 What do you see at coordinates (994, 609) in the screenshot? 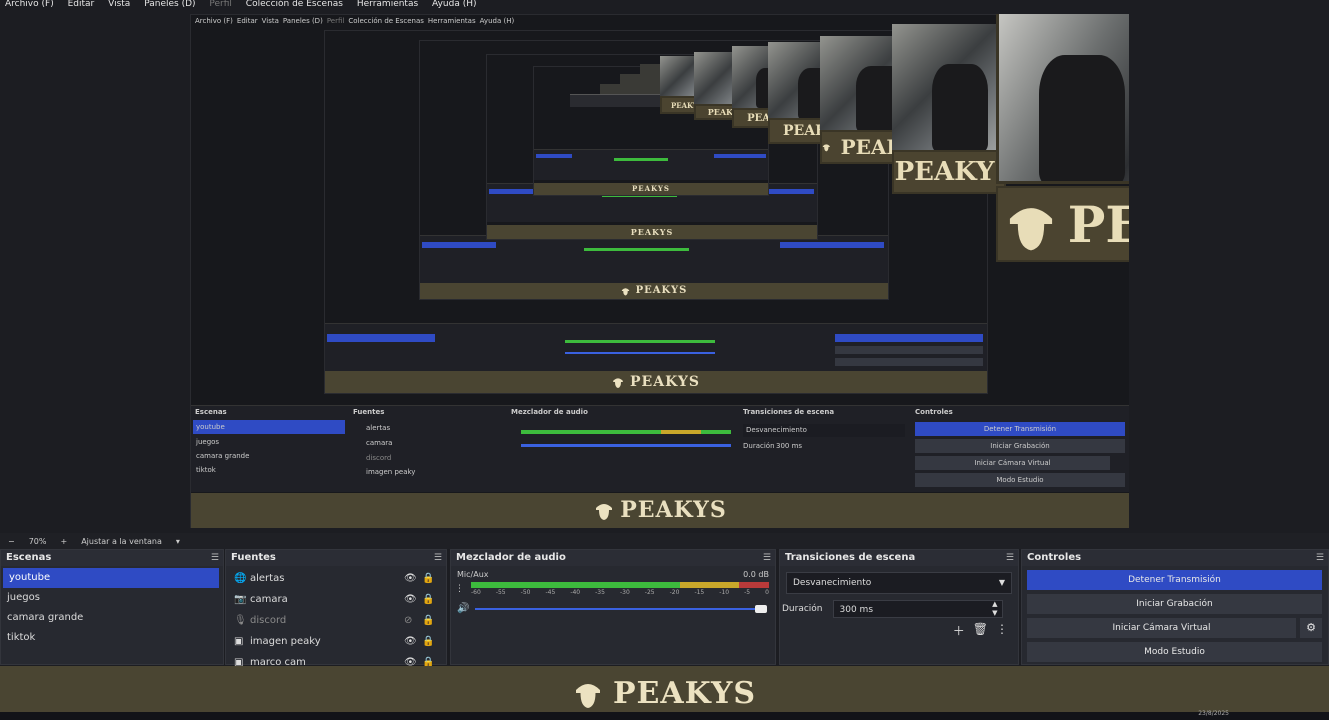
I see `duration-spinner-icon: ▲ ▼` at bounding box center [994, 609].